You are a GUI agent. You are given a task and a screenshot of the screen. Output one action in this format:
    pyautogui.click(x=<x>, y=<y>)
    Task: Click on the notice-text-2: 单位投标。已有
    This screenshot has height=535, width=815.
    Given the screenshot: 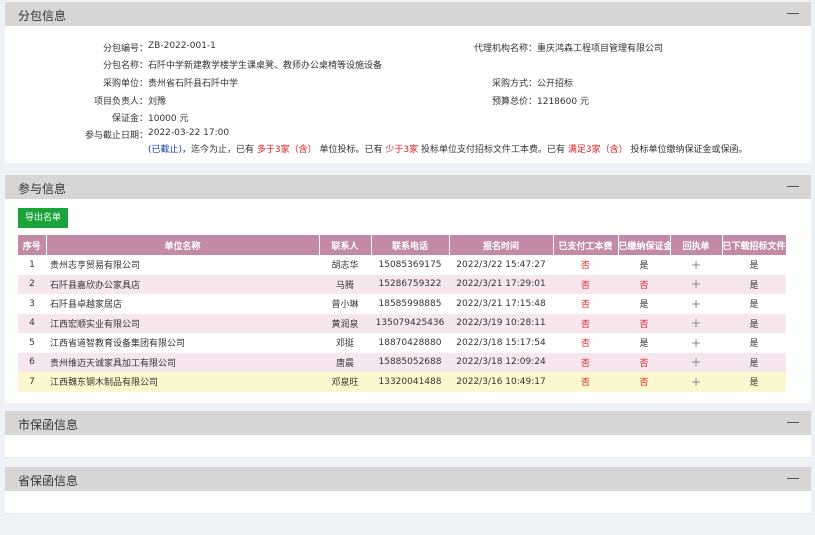 What is the action you would take?
    pyautogui.click(x=351, y=150)
    